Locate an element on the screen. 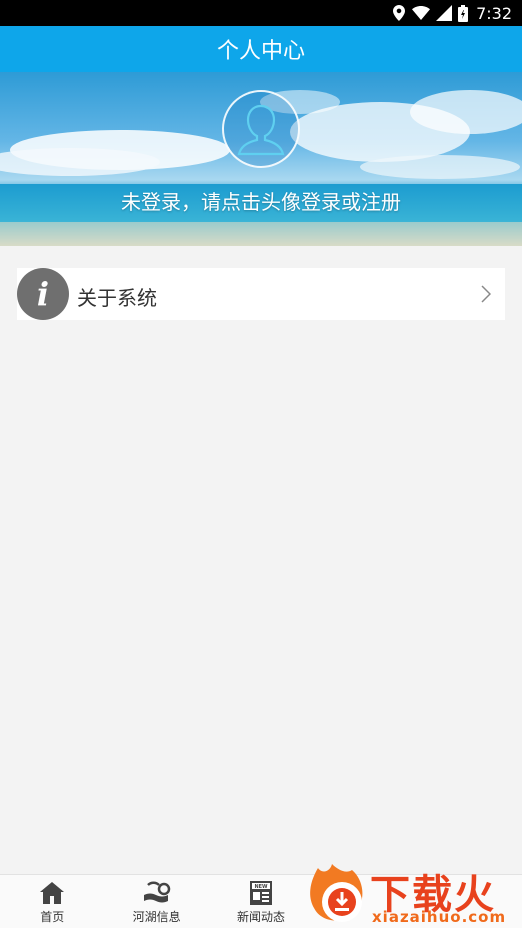 This screenshot has width=522, height=928. nav-label-river-info: 河湖信息 is located at coordinates (156, 917).